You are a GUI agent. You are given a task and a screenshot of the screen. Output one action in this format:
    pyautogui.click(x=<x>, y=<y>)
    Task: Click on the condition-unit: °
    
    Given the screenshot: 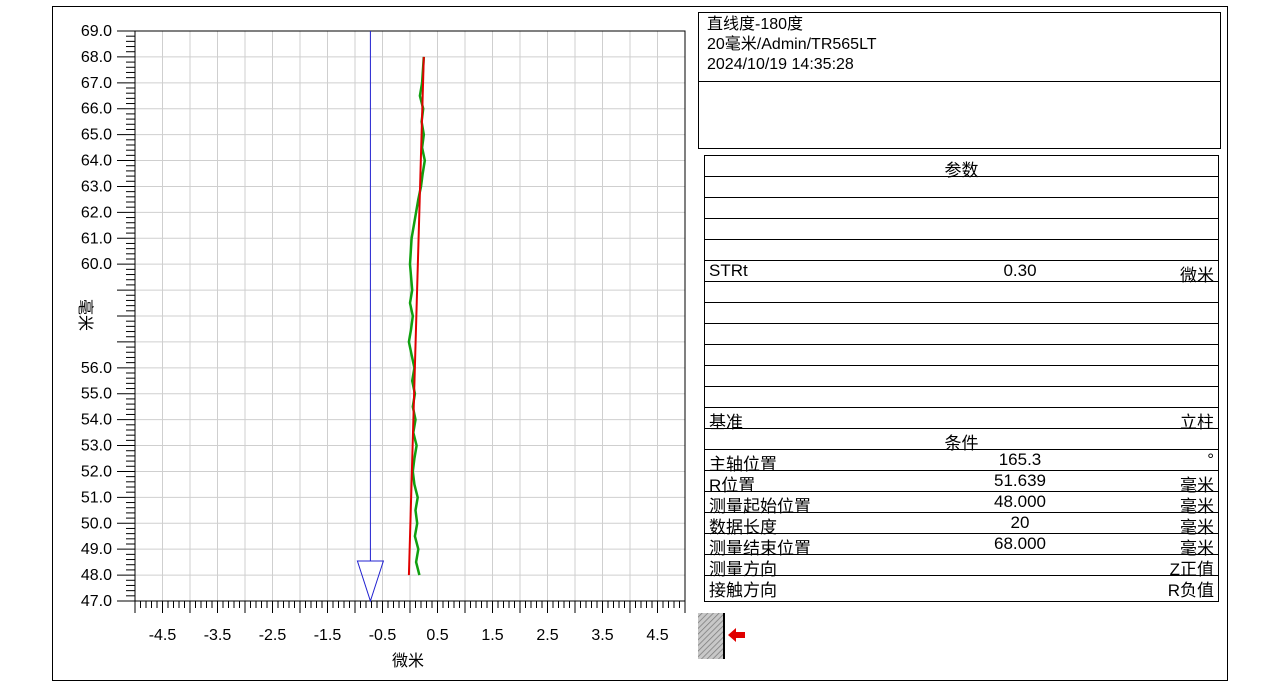 What is the action you would take?
    pyautogui.click(x=1210, y=459)
    